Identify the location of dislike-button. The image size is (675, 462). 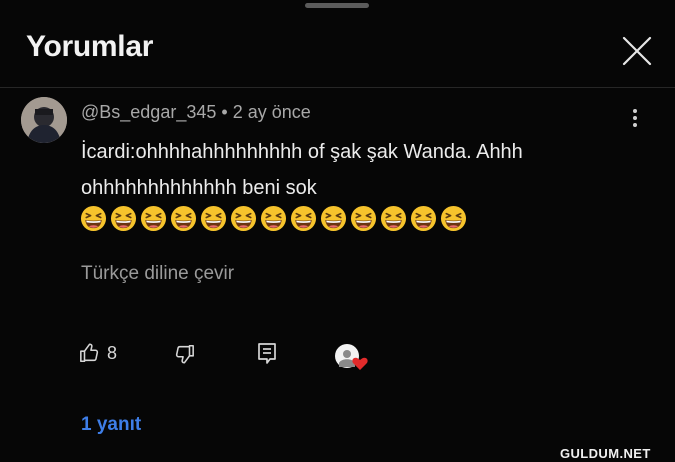
(184, 354).